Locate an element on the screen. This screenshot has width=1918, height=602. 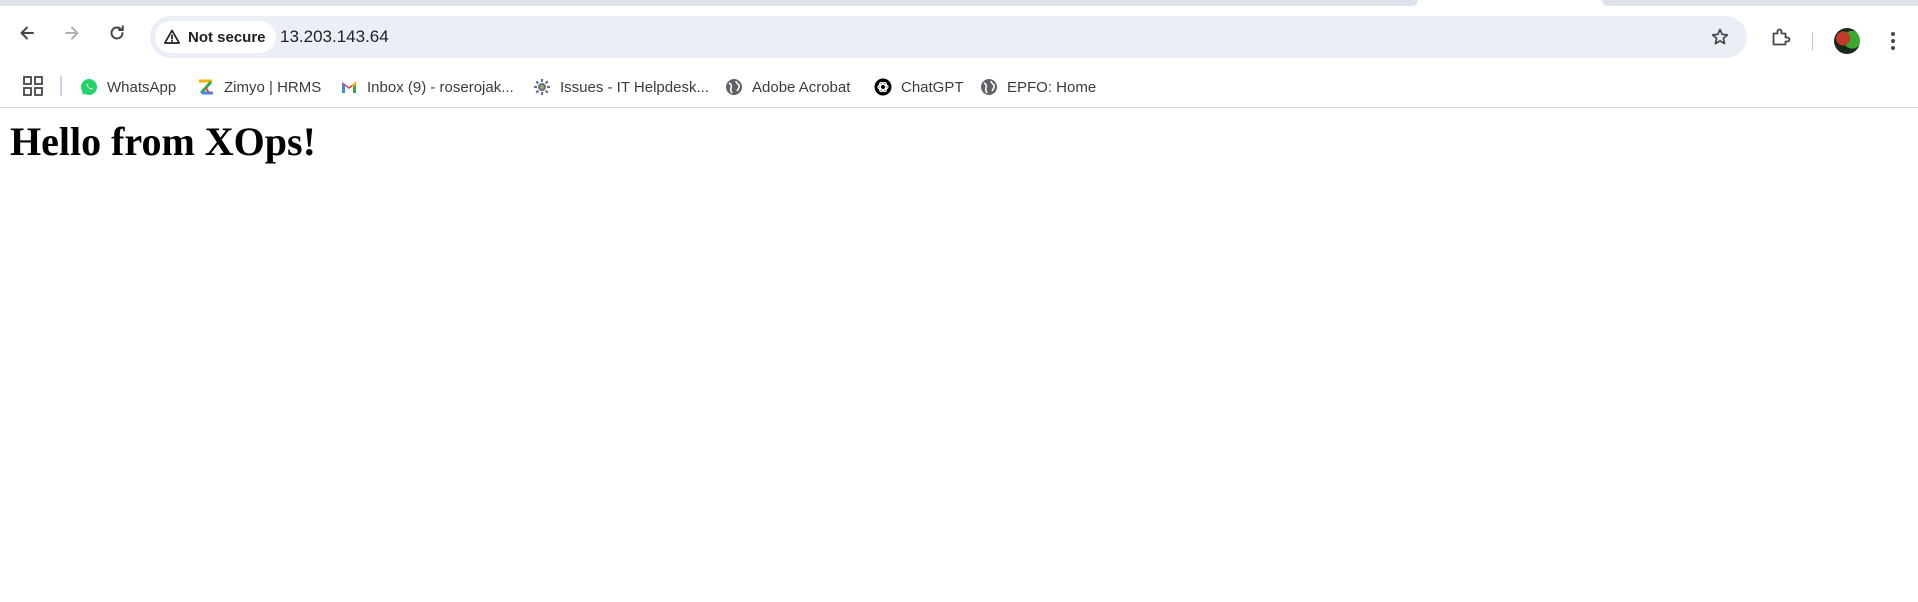
browser-menu-button is located at coordinates (1893, 41).